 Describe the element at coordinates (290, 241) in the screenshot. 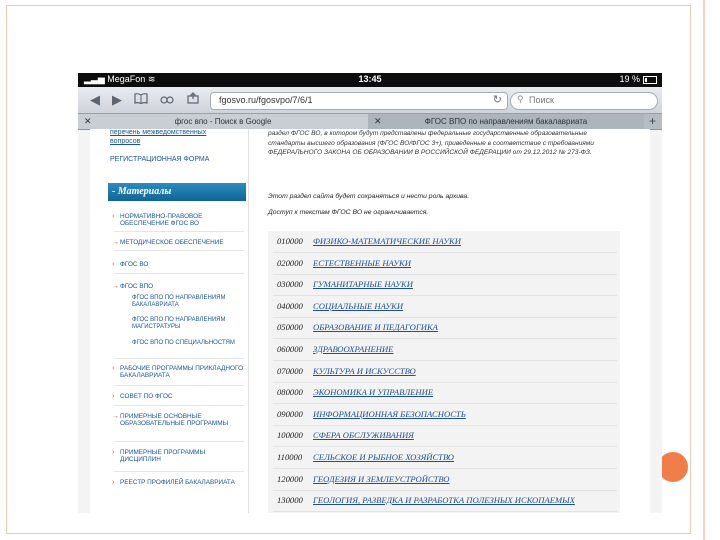

I see `direction-code: 010000` at that location.